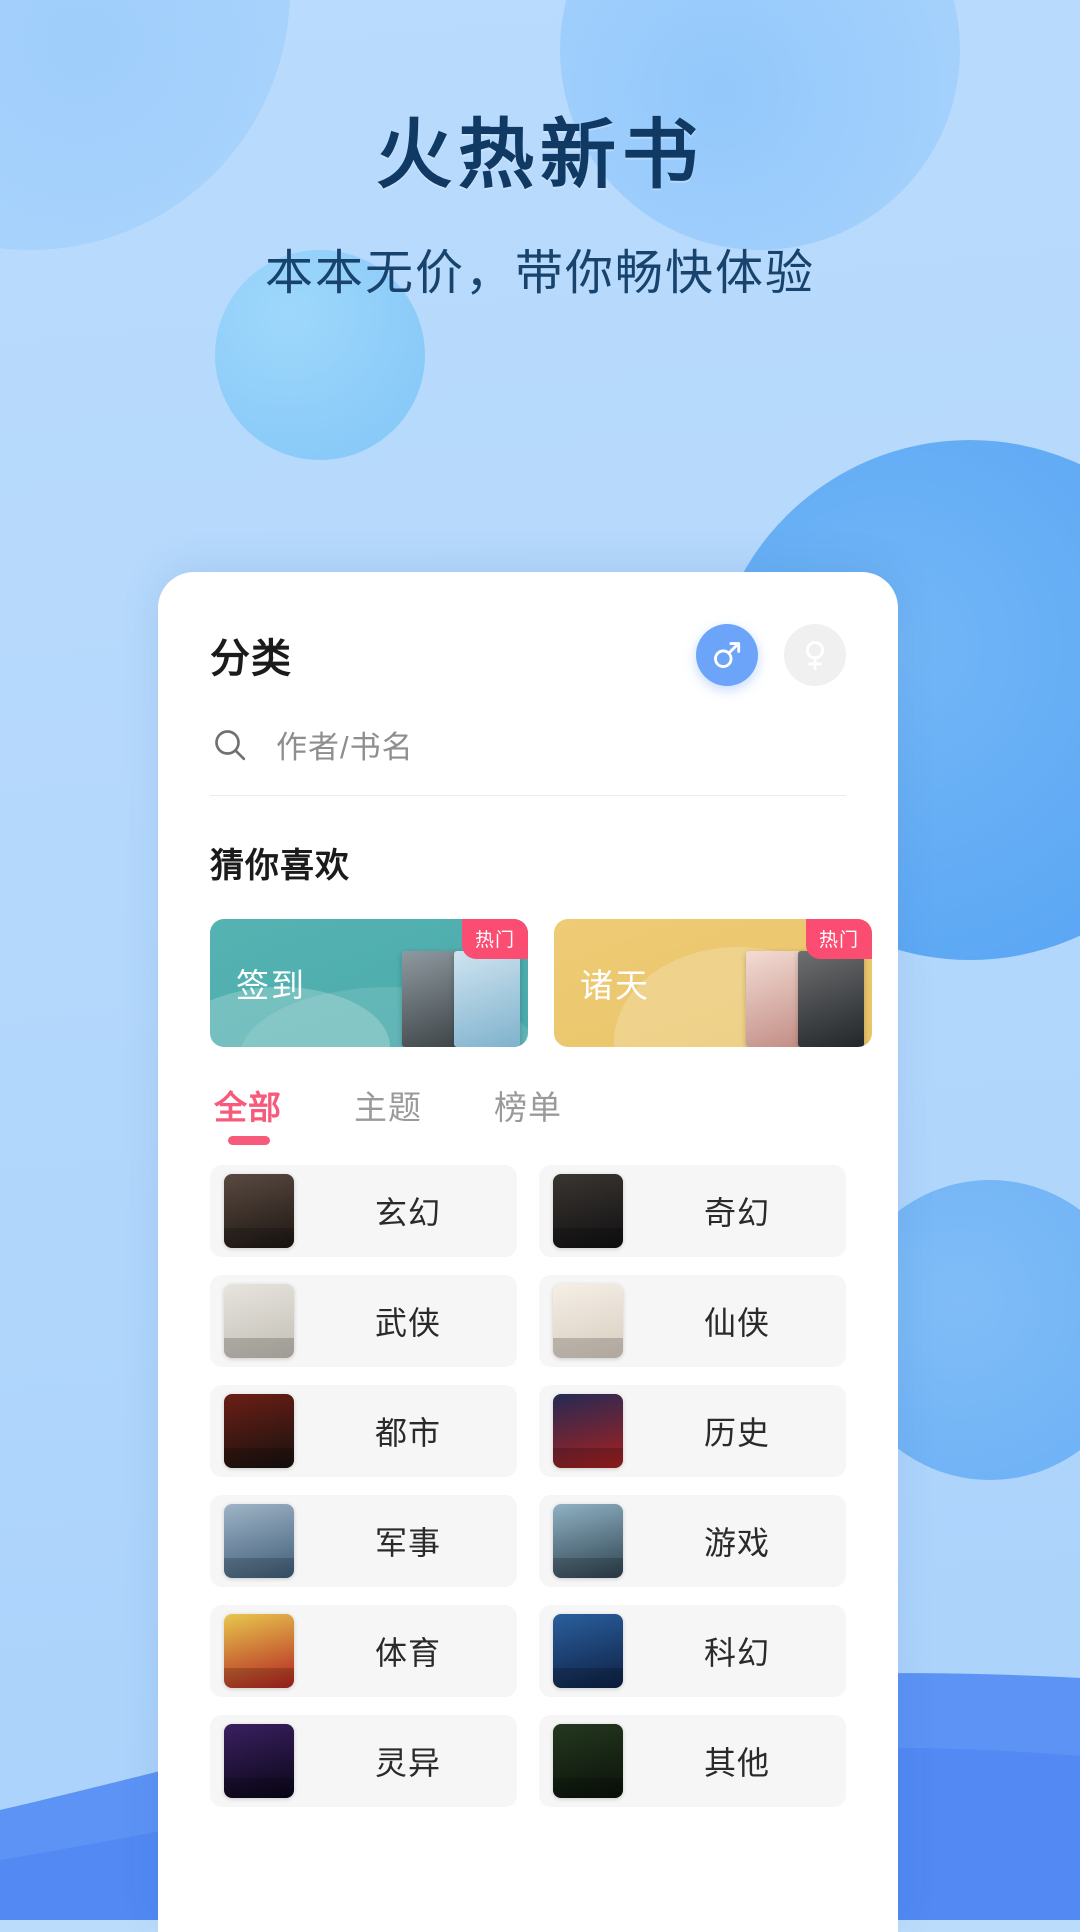 This screenshot has width=1080, height=1932. Describe the element at coordinates (407, 1543) in the screenshot. I see `category-label: 军事` at that location.